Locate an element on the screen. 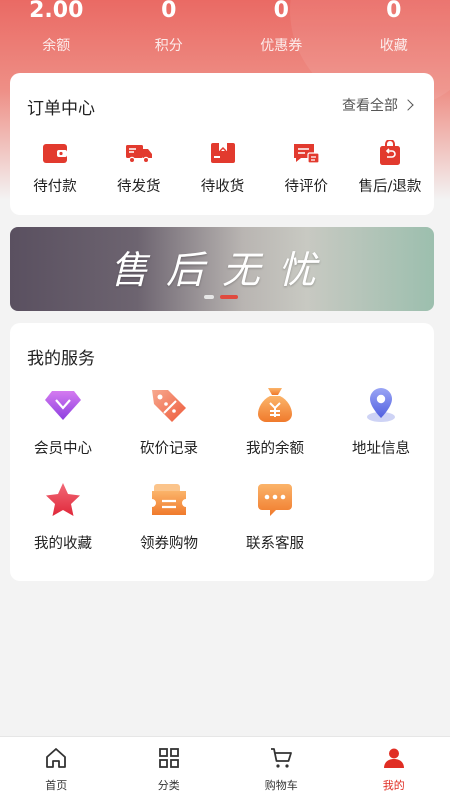  stat-label: 积分 is located at coordinates (168, 46).